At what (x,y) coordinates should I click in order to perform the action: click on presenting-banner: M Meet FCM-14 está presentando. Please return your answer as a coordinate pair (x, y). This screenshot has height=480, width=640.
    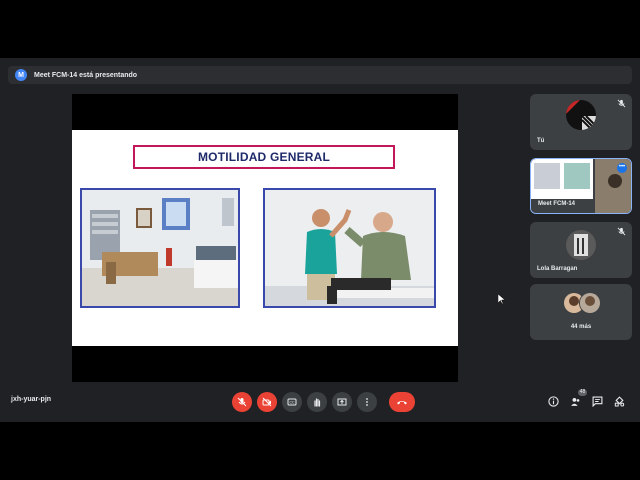
    Looking at the image, I should click on (320, 75).